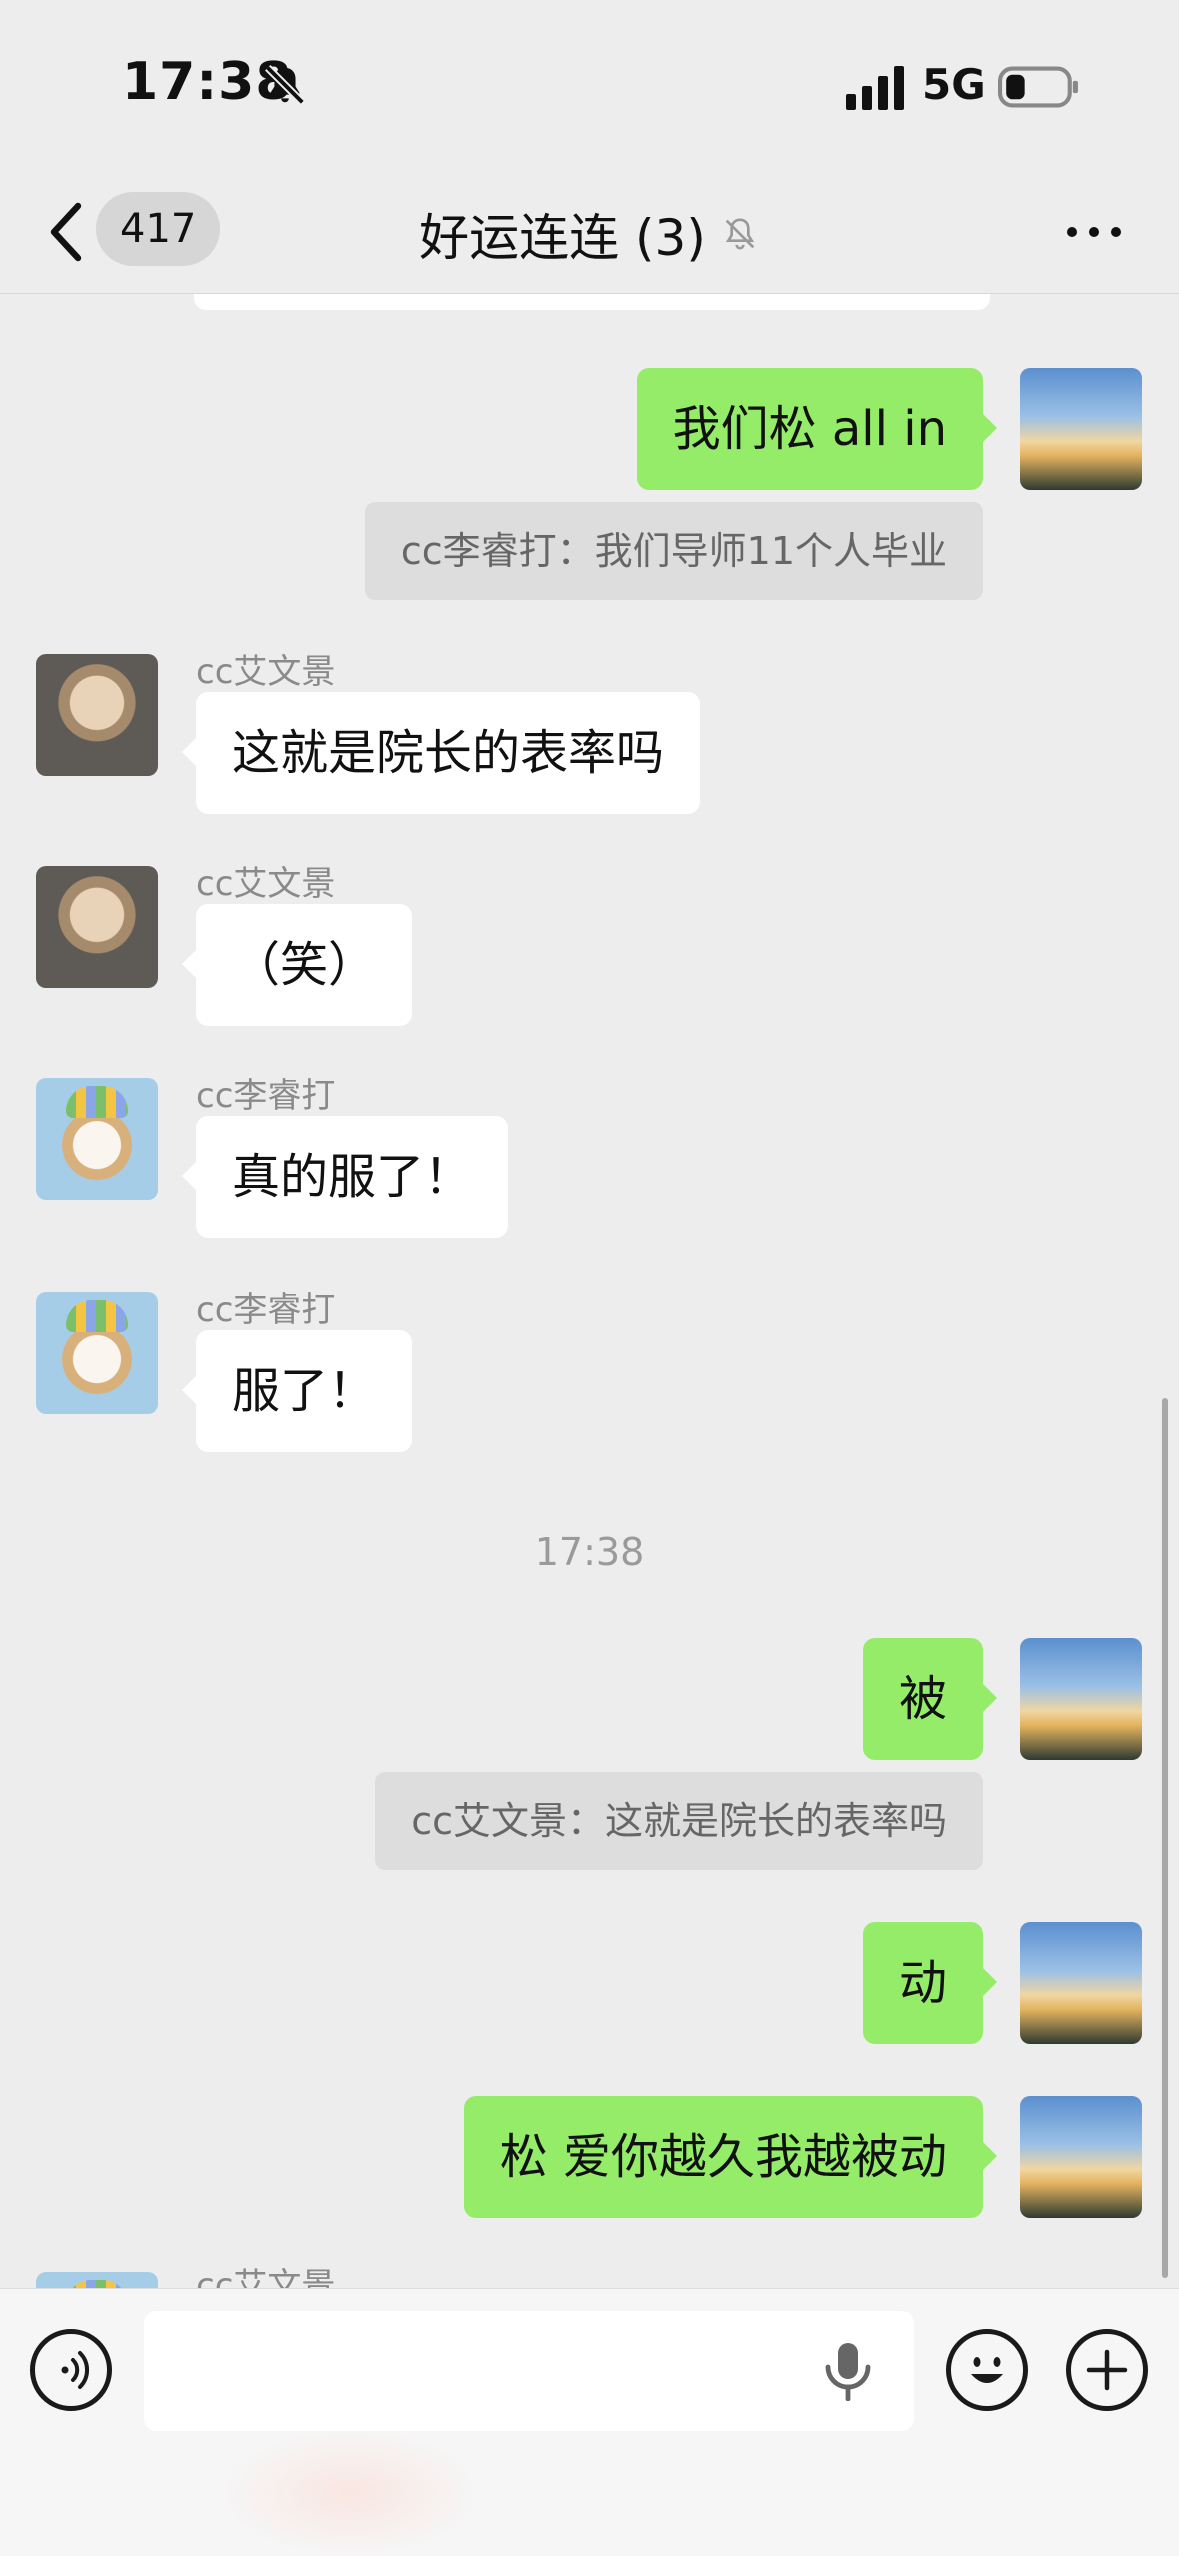  What do you see at coordinates (730, 2157) in the screenshot?
I see `outgoing-message-bubble: 松 爱你越久我越被动` at bounding box center [730, 2157].